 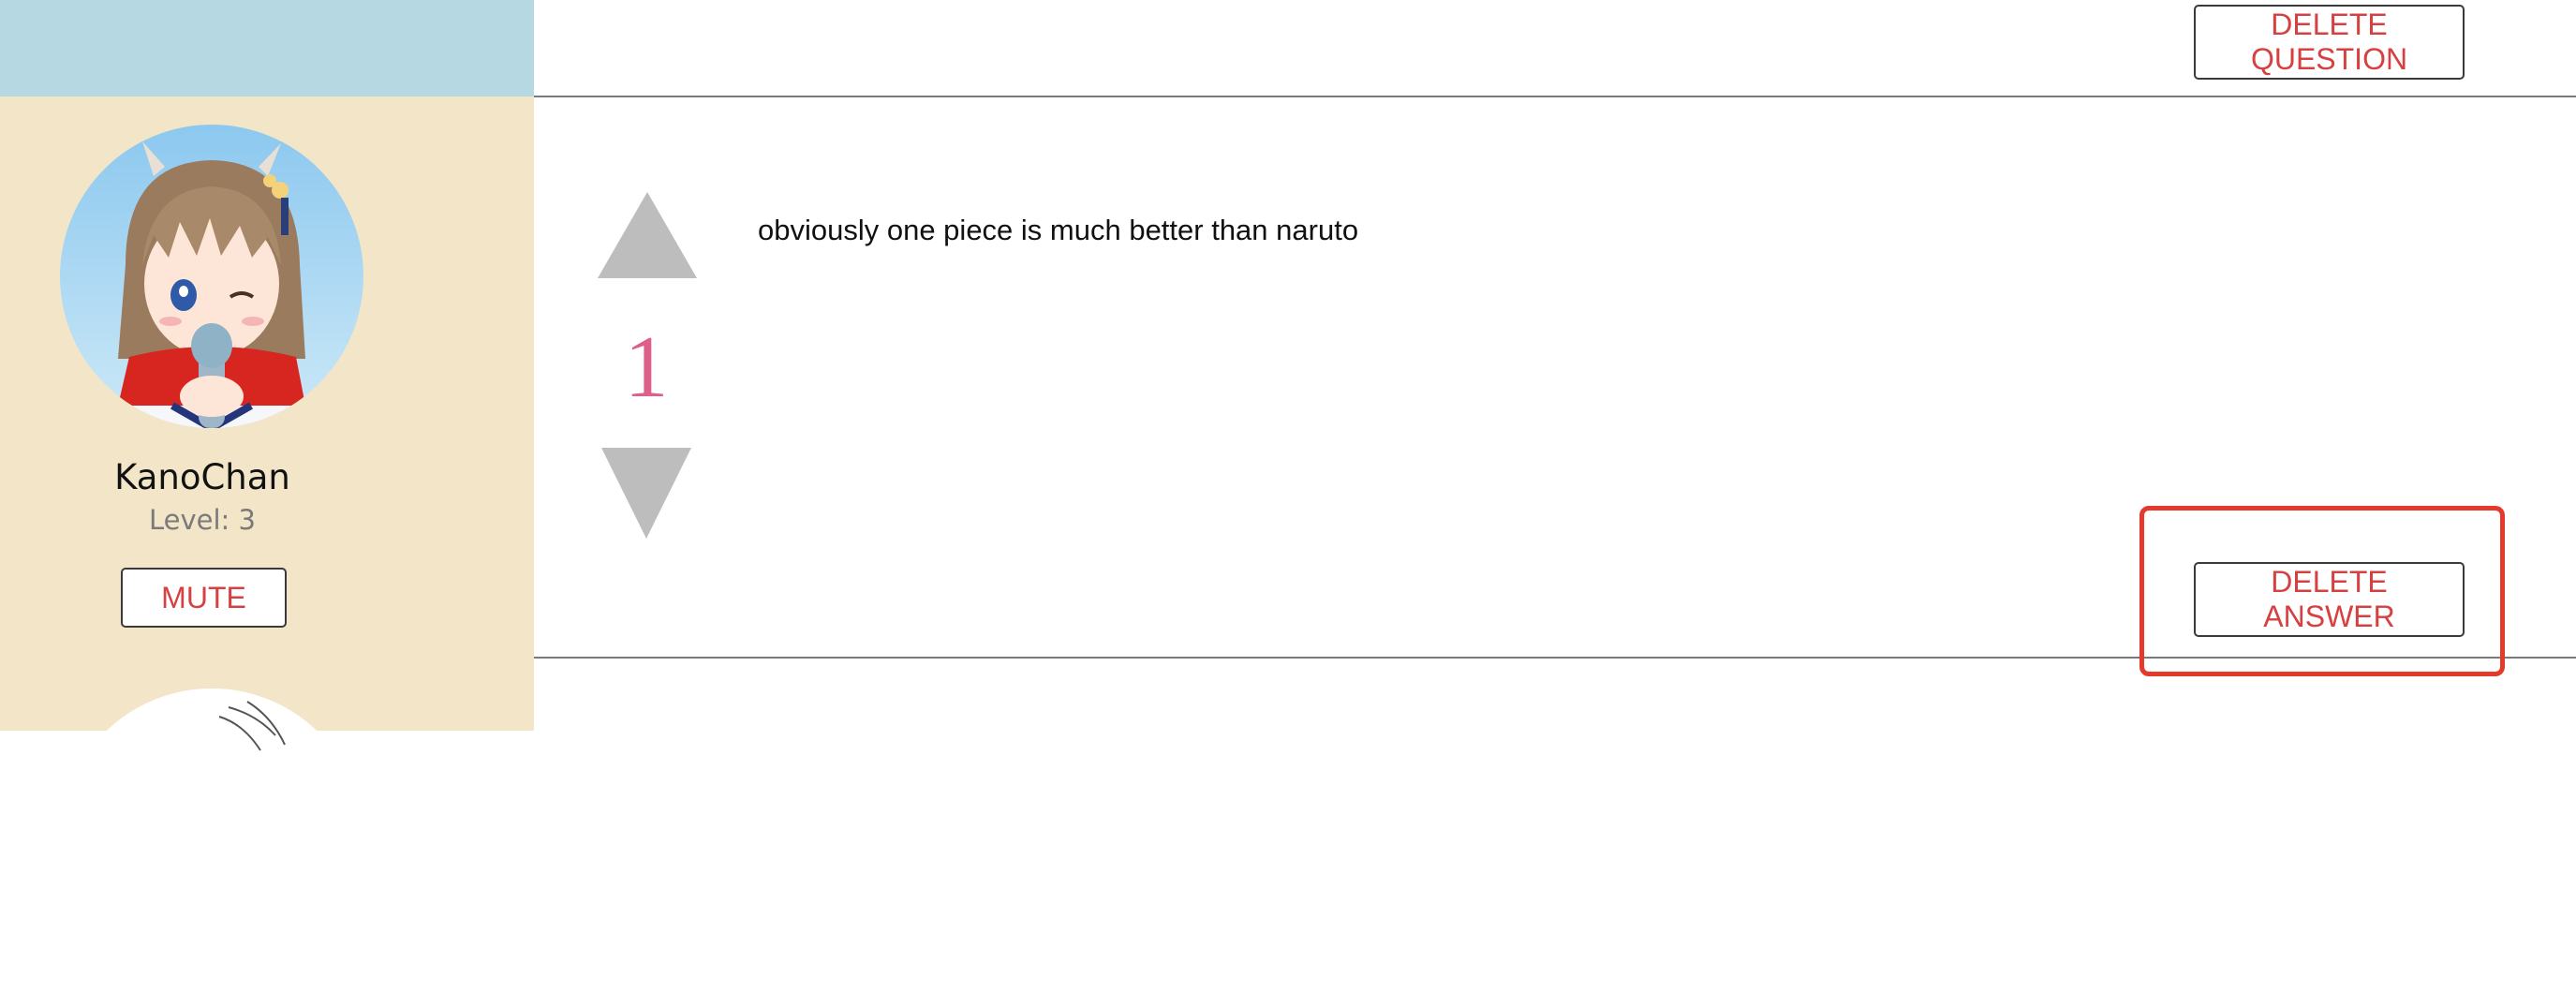 I want to click on delete-question-button: DELETE QUESTION, so click(x=2330, y=43).